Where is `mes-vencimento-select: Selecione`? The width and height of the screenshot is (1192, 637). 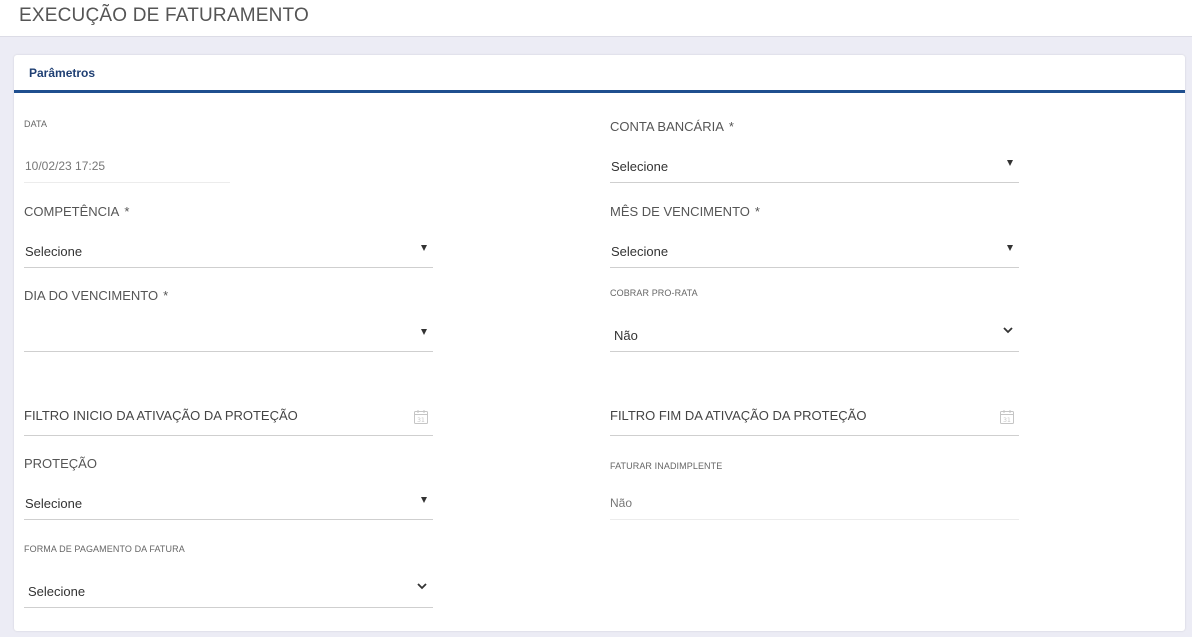 mes-vencimento-select: Selecione is located at coordinates (814, 250).